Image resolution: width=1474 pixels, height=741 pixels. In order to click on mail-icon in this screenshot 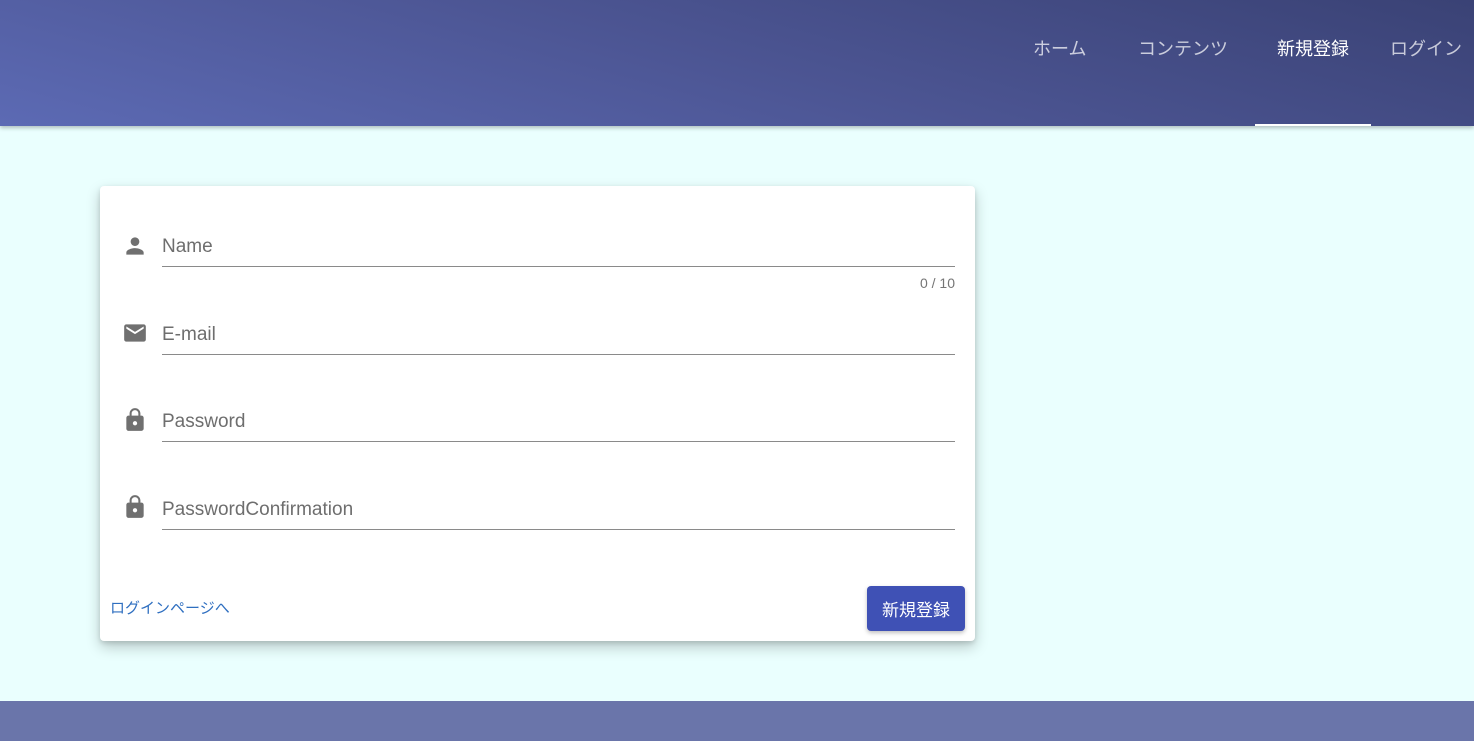, I will do `click(135, 333)`.